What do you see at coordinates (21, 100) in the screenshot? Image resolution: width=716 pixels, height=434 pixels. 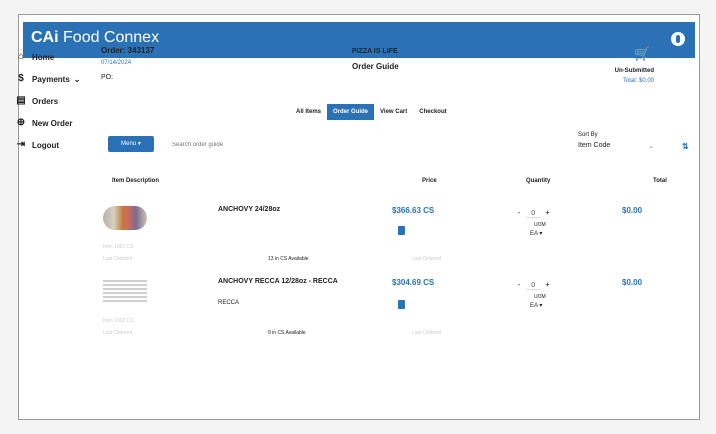 I see `document-icon: ▤` at bounding box center [21, 100].